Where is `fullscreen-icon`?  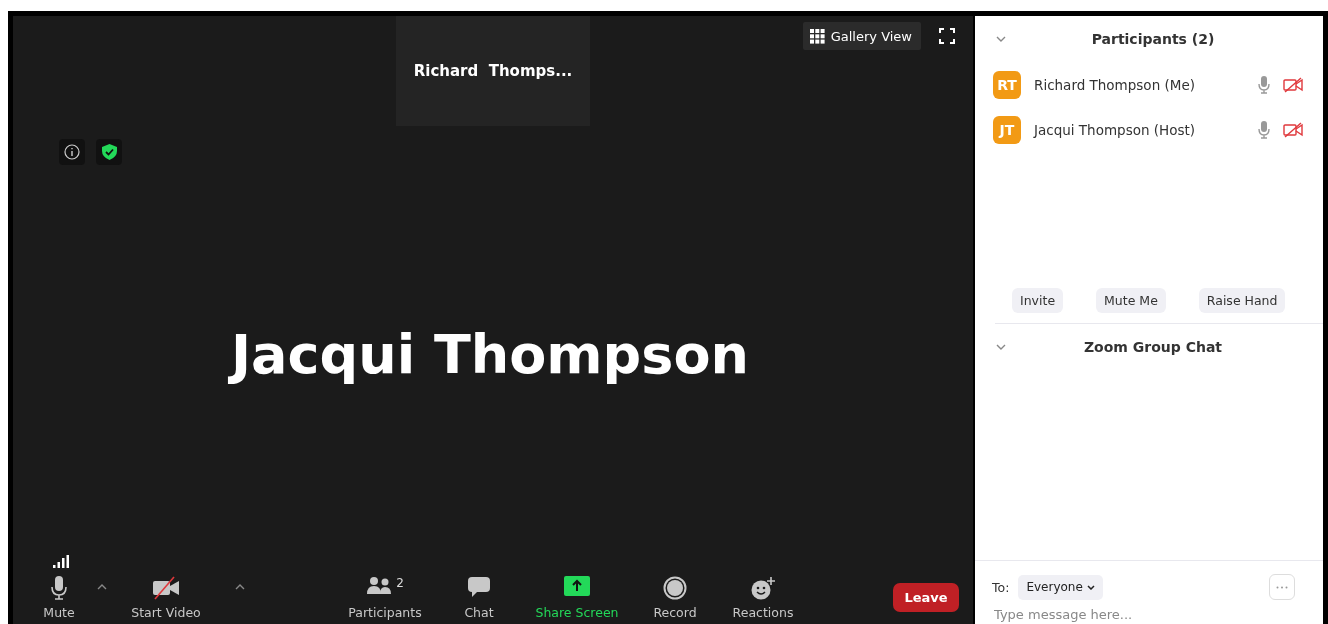
fullscreen-icon is located at coordinates (947, 36).